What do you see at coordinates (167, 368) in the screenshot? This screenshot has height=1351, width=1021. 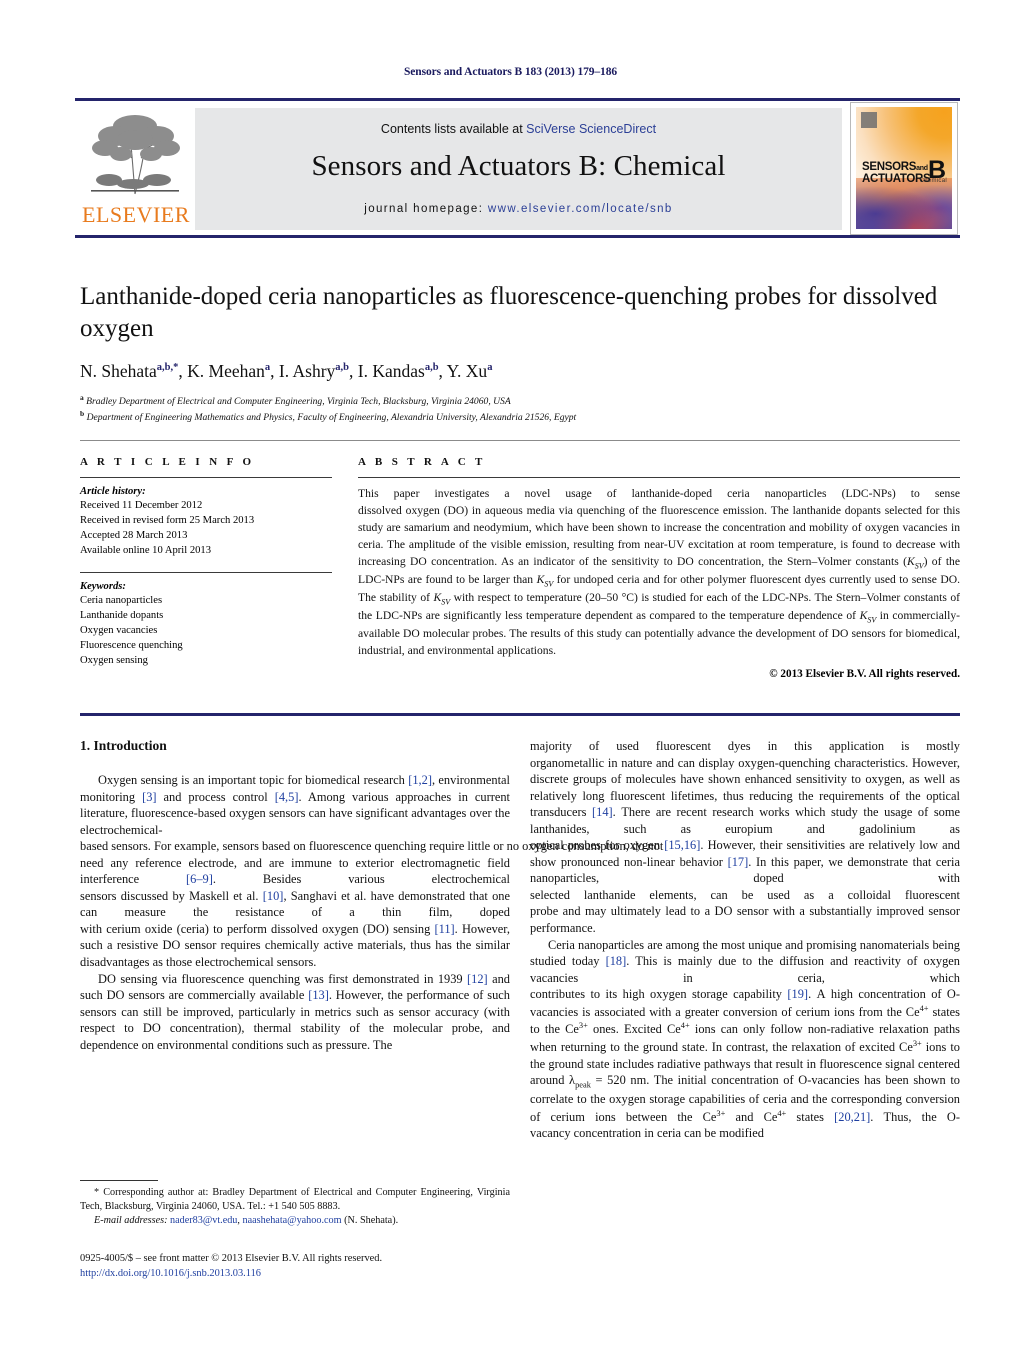 I see `author-marks: a,b,*` at bounding box center [167, 368].